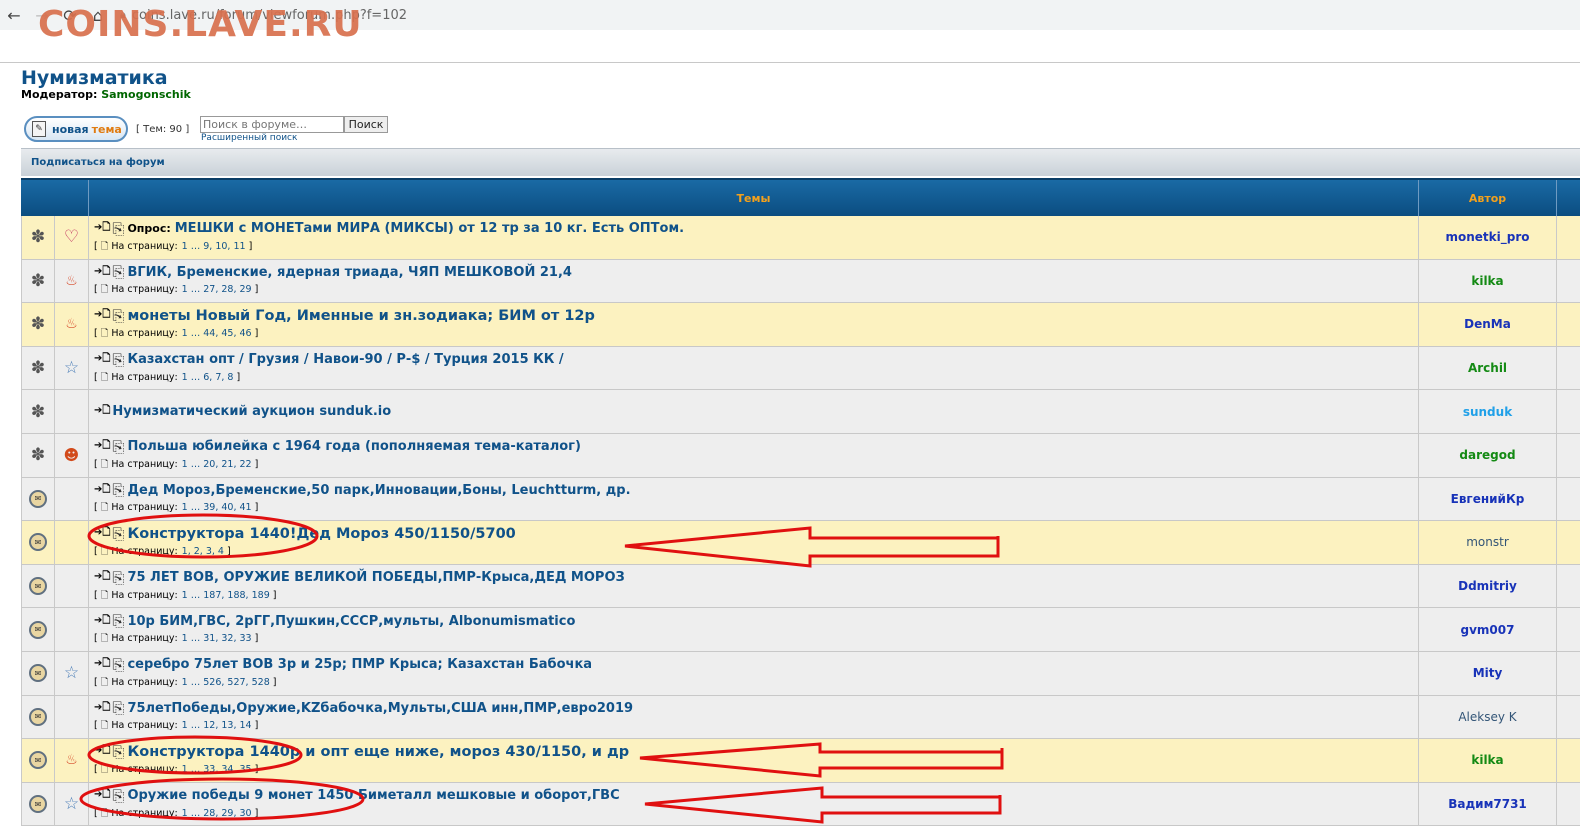  I want to click on header-icons, so click(55, 198).